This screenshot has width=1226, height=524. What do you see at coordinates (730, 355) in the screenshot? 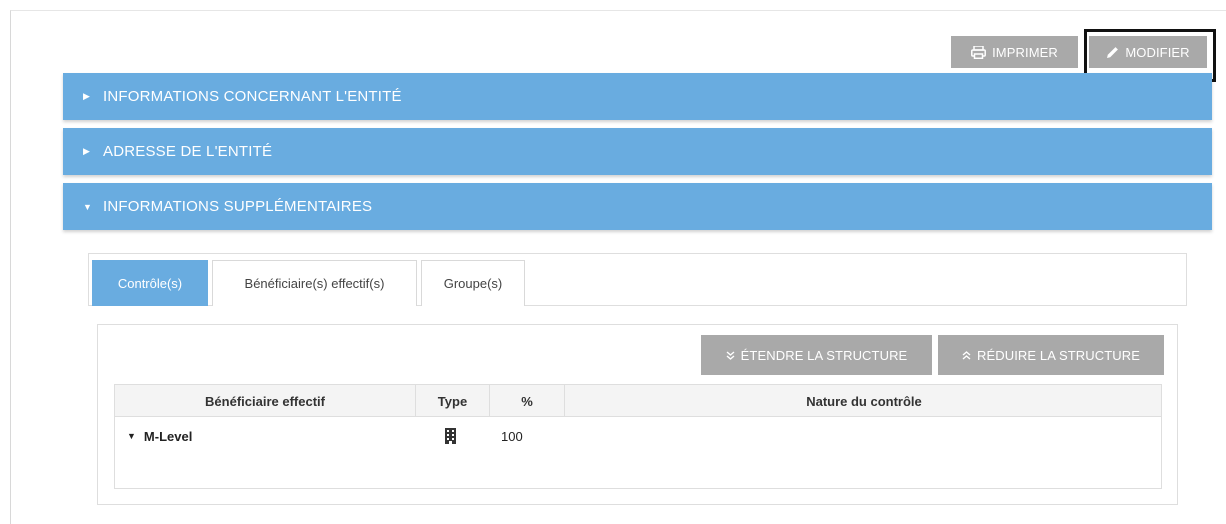
I see `double-chevron-down-icon` at bounding box center [730, 355].